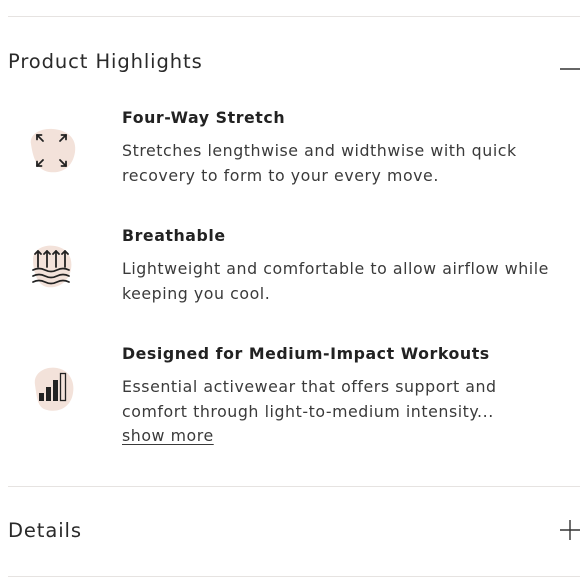 The width and height of the screenshot is (580, 580). What do you see at coordinates (294, 486) in the screenshot?
I see `details-divider` at bounding box center [294, 486].